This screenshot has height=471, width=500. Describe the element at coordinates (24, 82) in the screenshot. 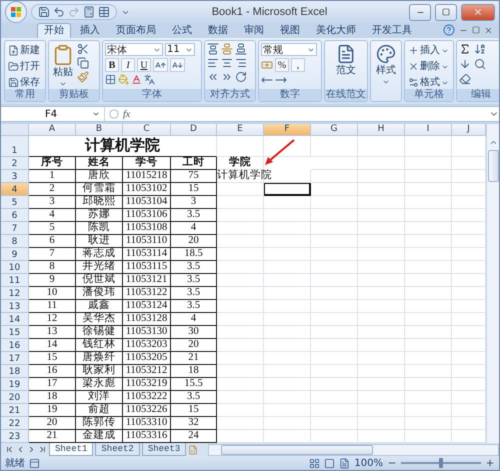

I see `ribbon-button: 保存` at that location.